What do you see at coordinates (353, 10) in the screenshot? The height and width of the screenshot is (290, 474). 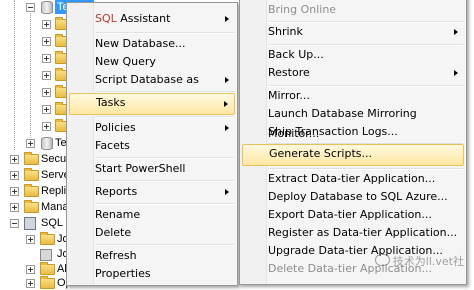 I see `menu-item-bring-online: Bring Online` at bounding box center [353, 10].